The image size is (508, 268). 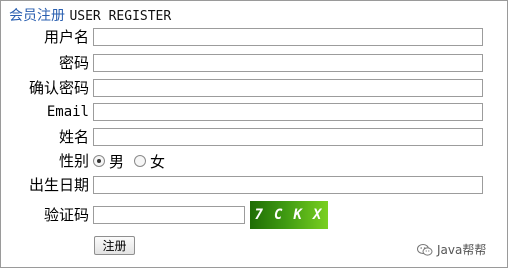 What do you see at coordinates (318, 215) in the screenshot?
I see `captcha-char: X` at bounding box center [318, 215].